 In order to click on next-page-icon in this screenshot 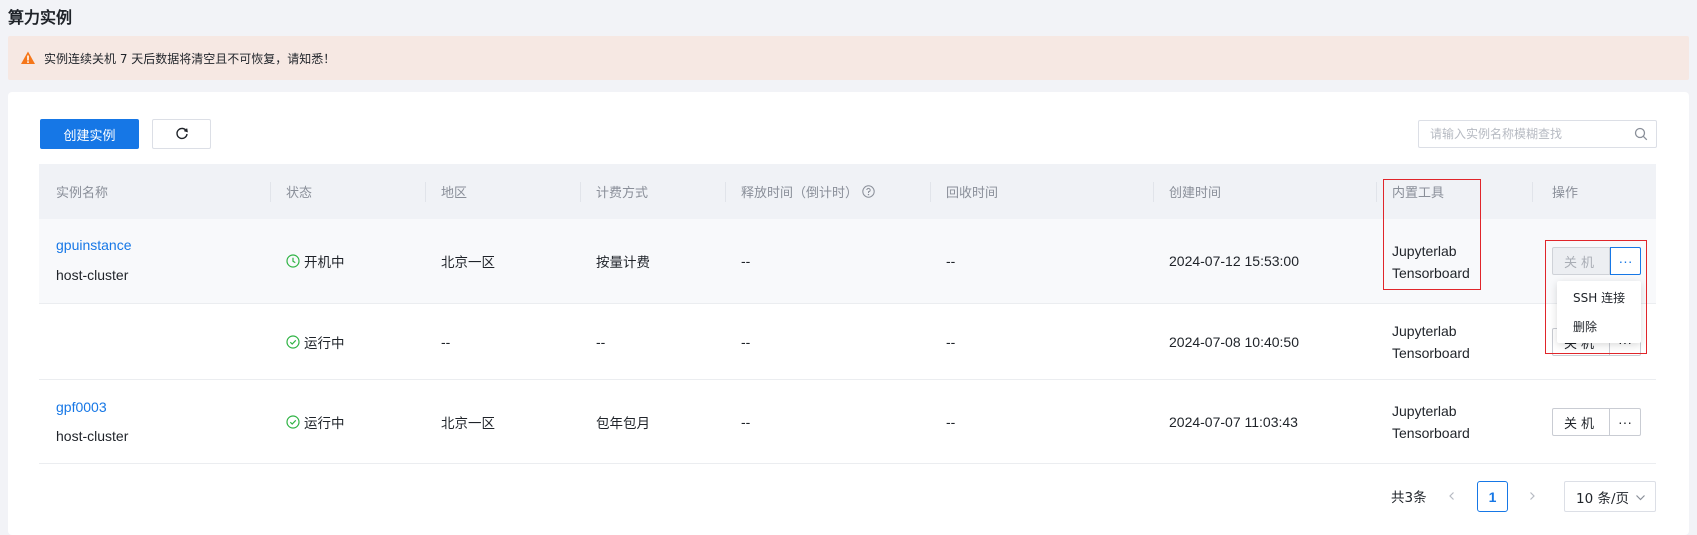, I will do `click(1532, 496)`.